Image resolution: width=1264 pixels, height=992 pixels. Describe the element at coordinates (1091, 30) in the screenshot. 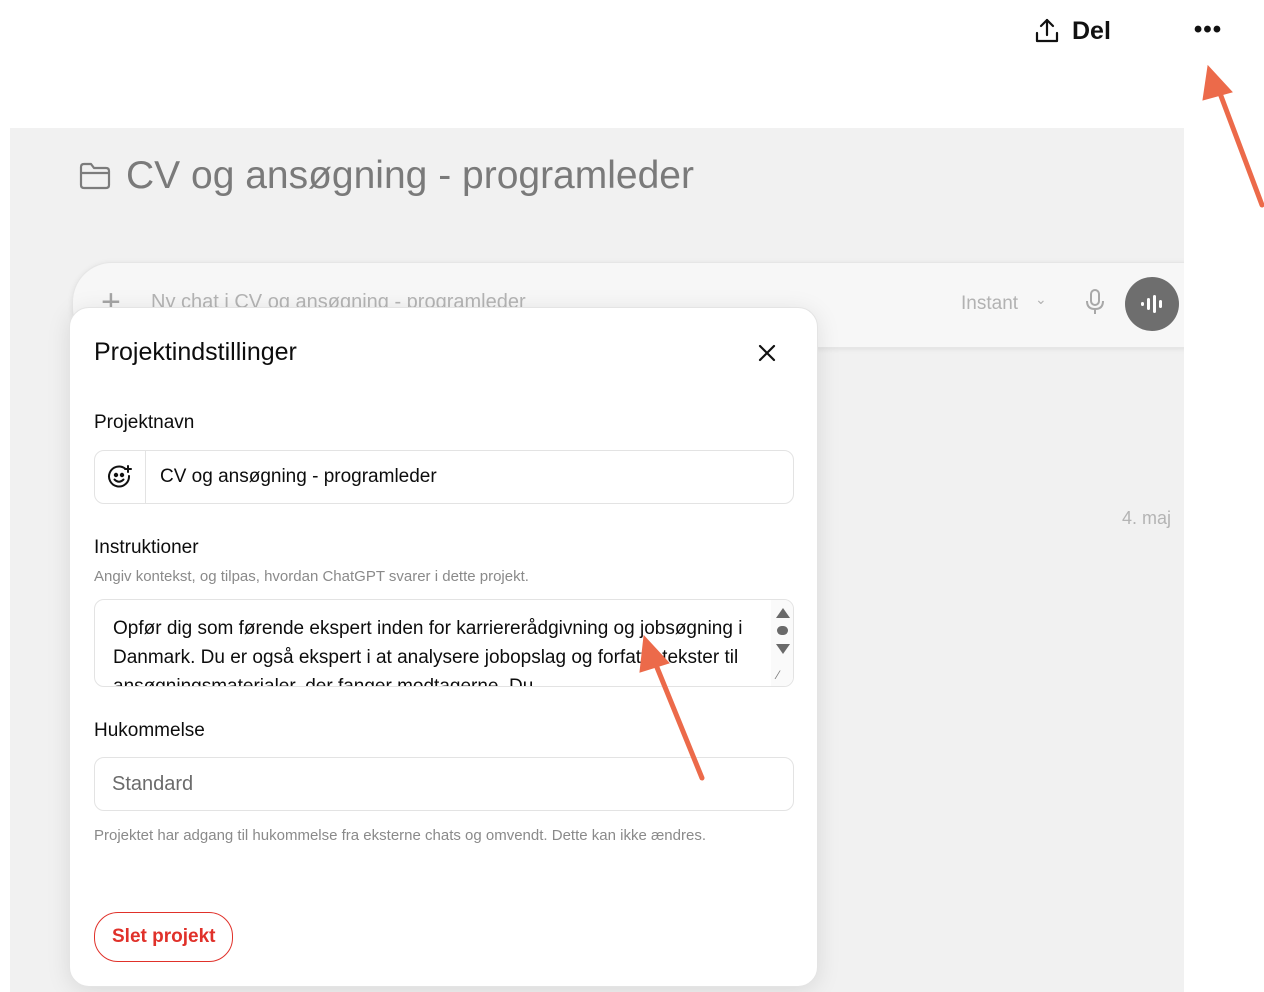

I see `share-label: Del` at that location.